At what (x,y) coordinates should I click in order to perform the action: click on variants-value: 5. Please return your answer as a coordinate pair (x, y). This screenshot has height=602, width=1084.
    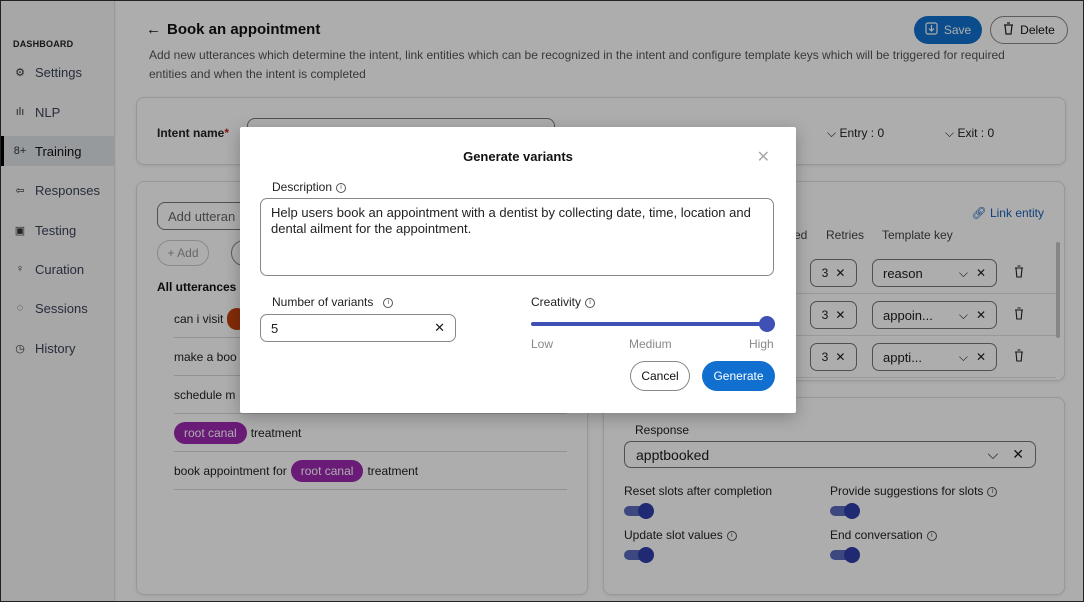
    Looking at the image, I should click on (275, 328).